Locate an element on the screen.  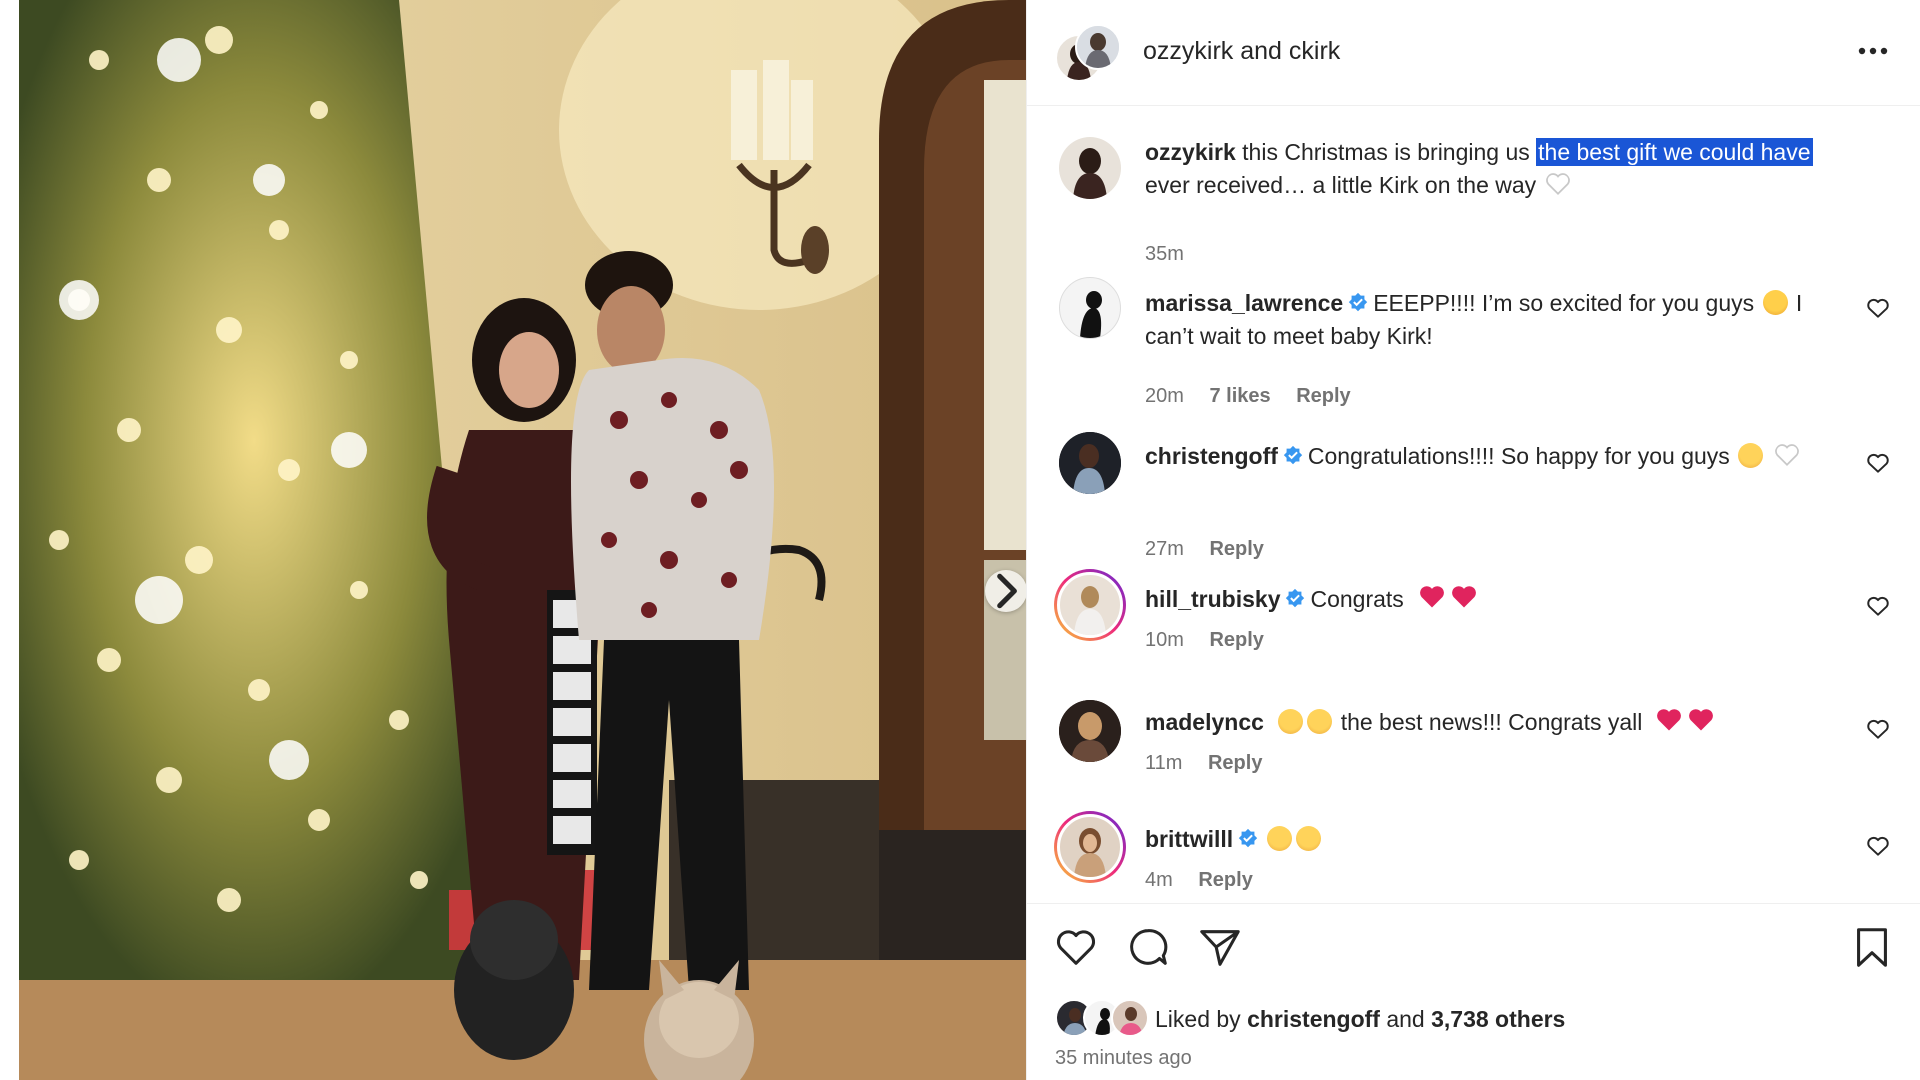
liked-by-avatars is located at coordinates (1102, 1019).